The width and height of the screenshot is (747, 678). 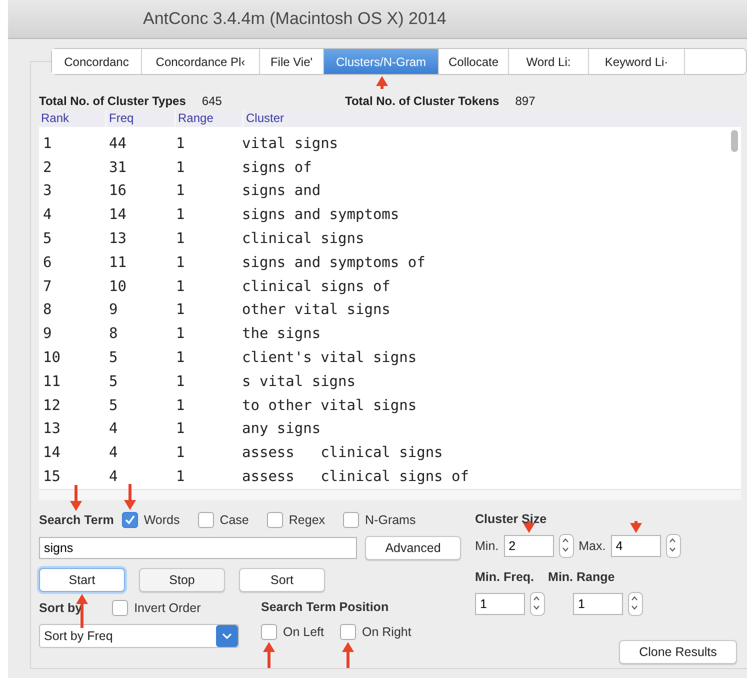 I want to click on table-cell-text: clinical signs, so click(x=303, y=239).